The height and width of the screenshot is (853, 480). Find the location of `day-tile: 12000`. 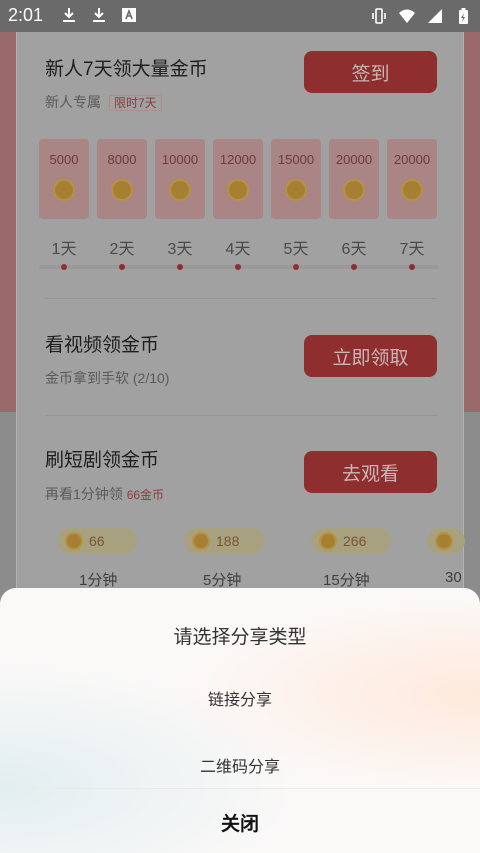

day-tile: 12000 is located at coordinates (238, 179).